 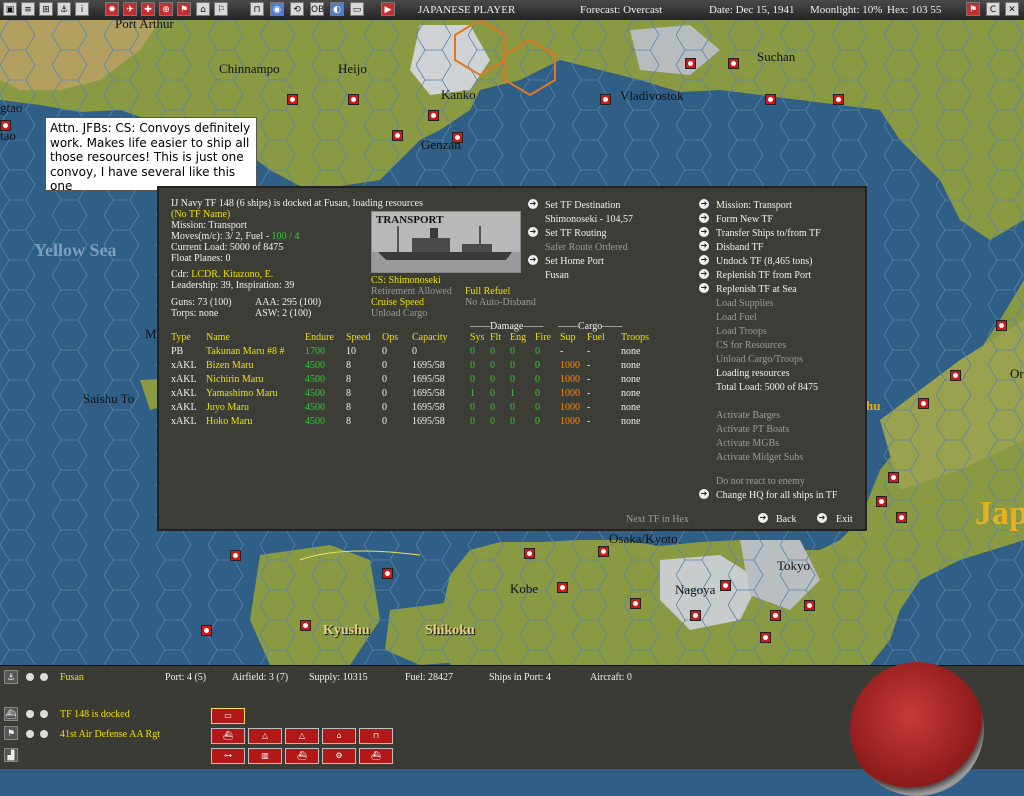 I want to click on load-troops-button: Load Troops, so click(x=741, y=332).